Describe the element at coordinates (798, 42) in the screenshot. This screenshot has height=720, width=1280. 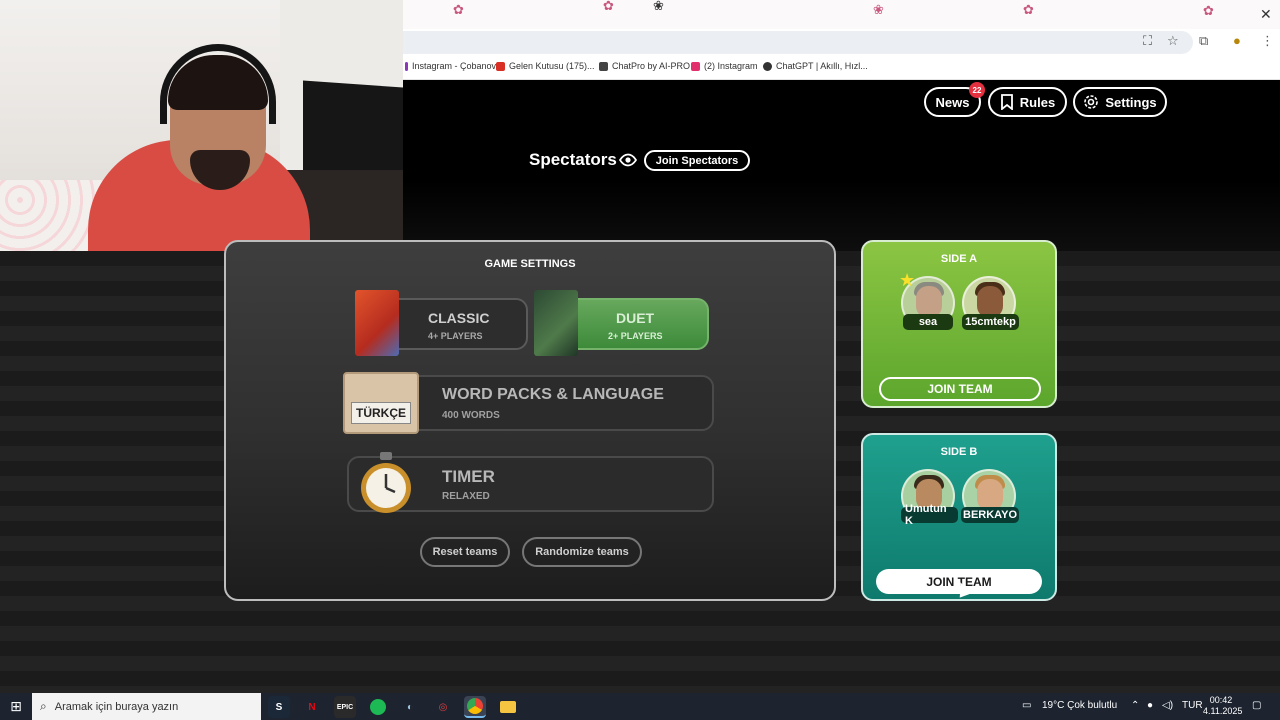
I see `address-bar` at that location.